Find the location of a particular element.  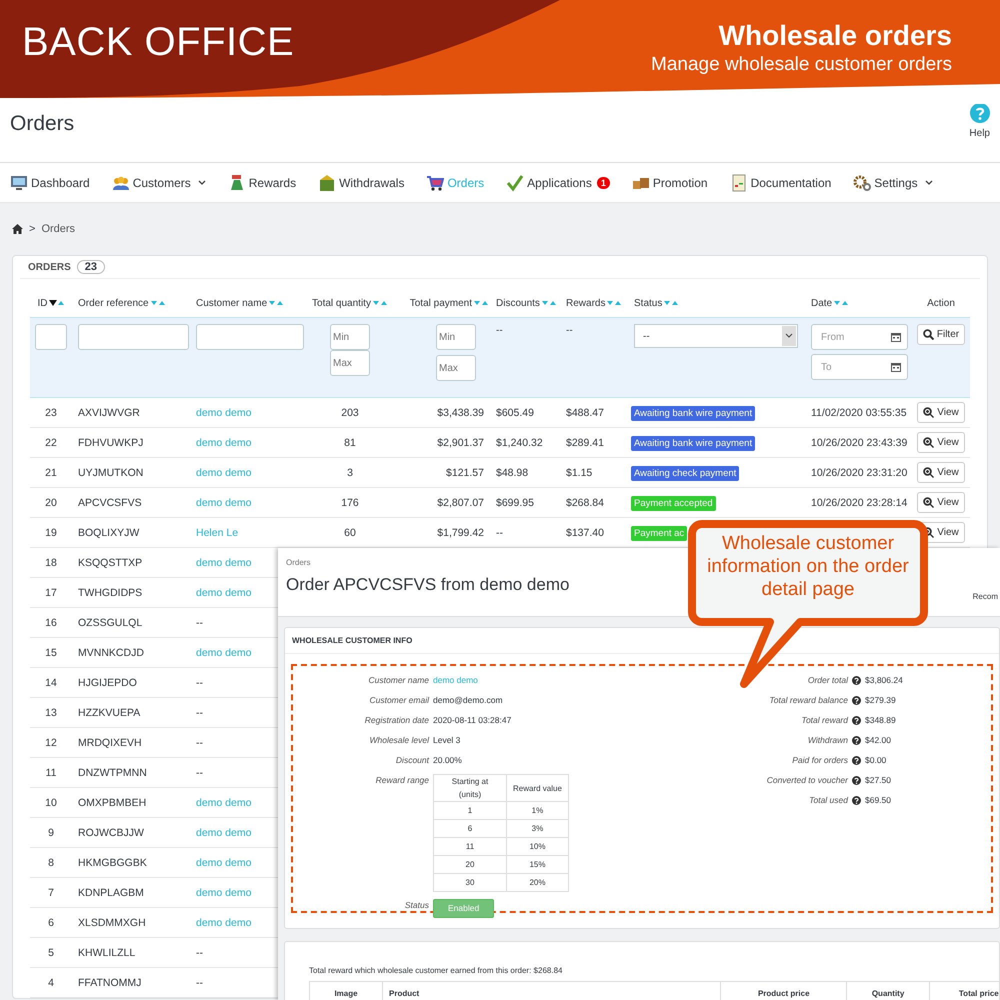

table-cell: 3 is located at coordinates (350, 472).